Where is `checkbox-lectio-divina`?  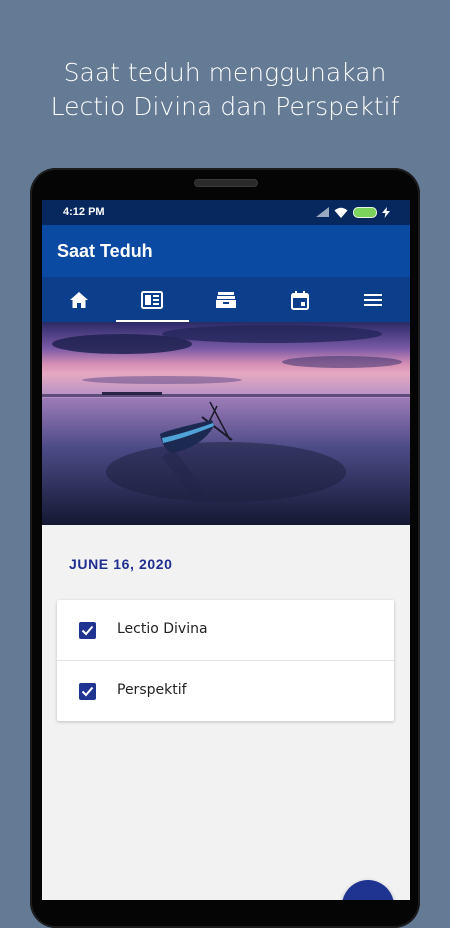 checkbox-lectio-divina is located at coordinates (87, 630).